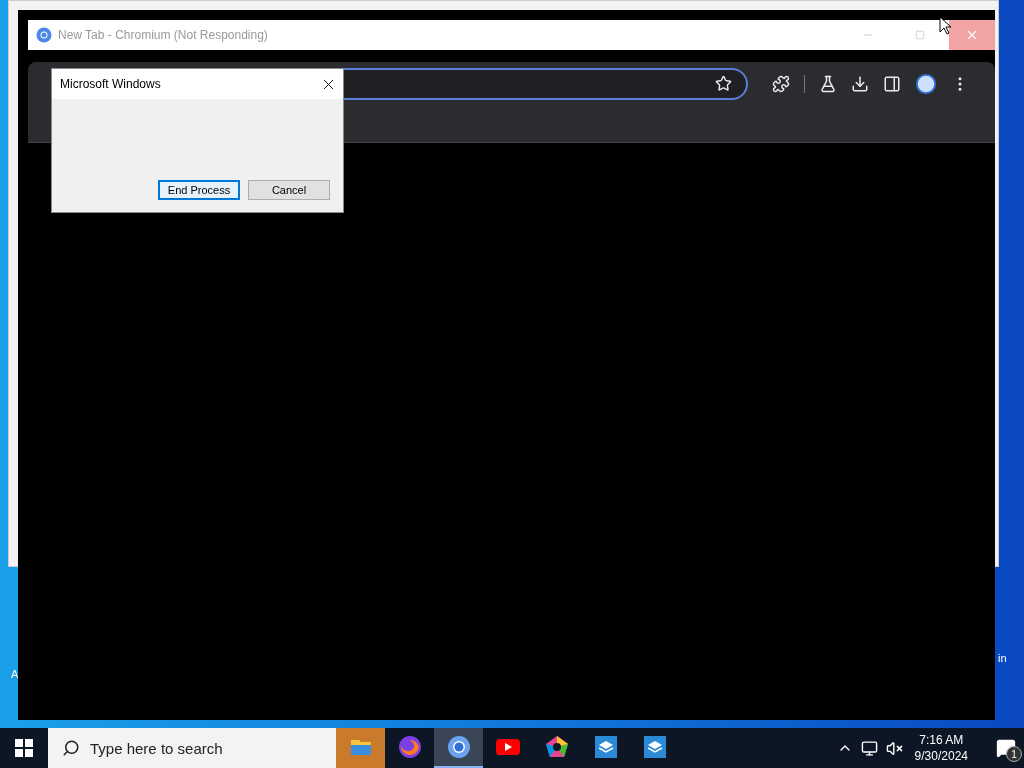  What do you see at coordinates (110, 84) in the screenshot?
I see `dialog-title: Microsoft Windows` at bounding box center [110, 84].